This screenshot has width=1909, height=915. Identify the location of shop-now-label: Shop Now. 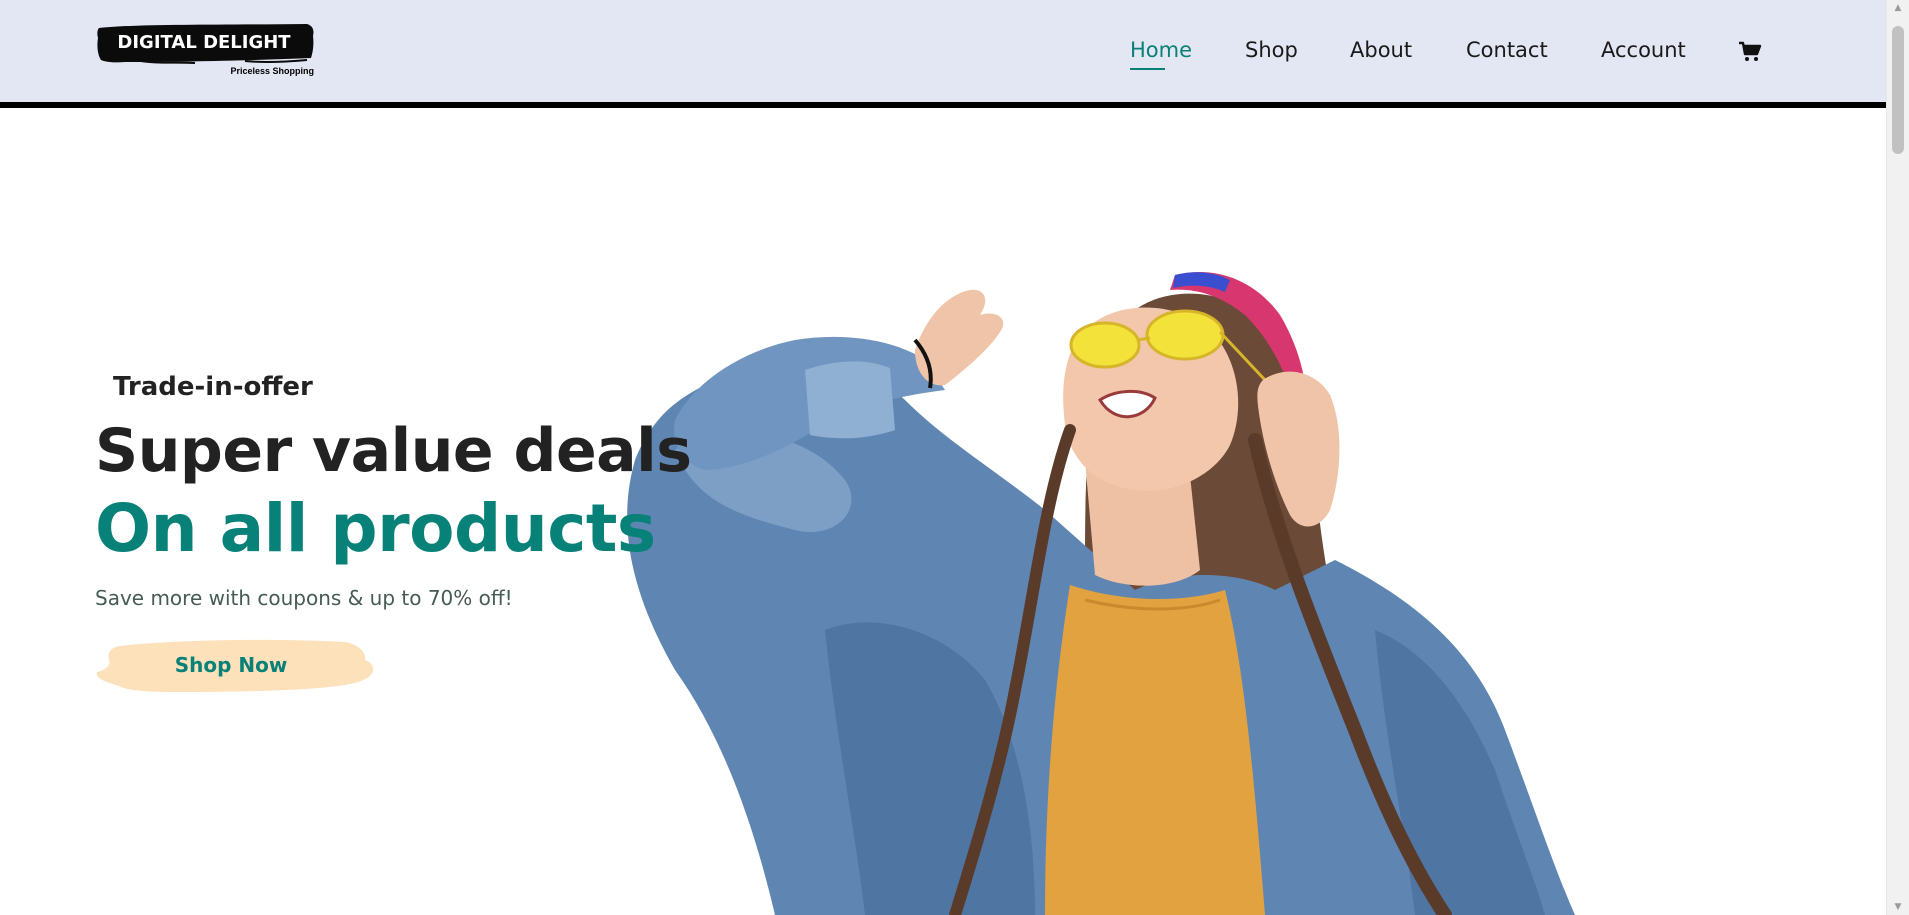
(231, 665).